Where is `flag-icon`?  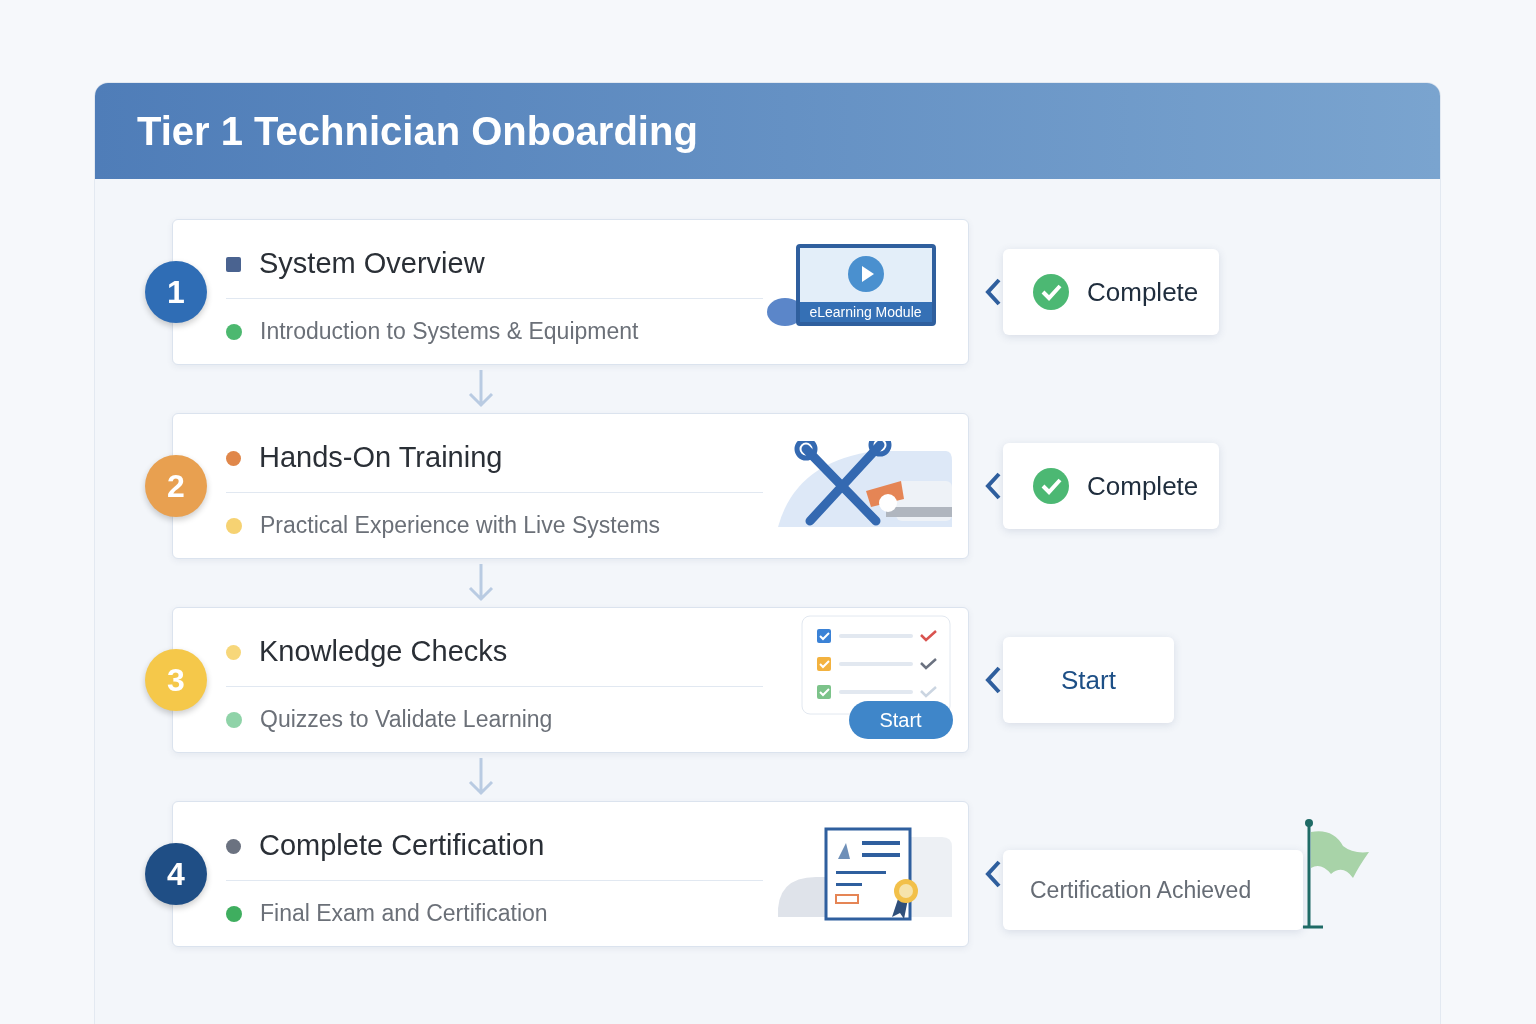 flag-icon is located at coordinates (1337, 874).